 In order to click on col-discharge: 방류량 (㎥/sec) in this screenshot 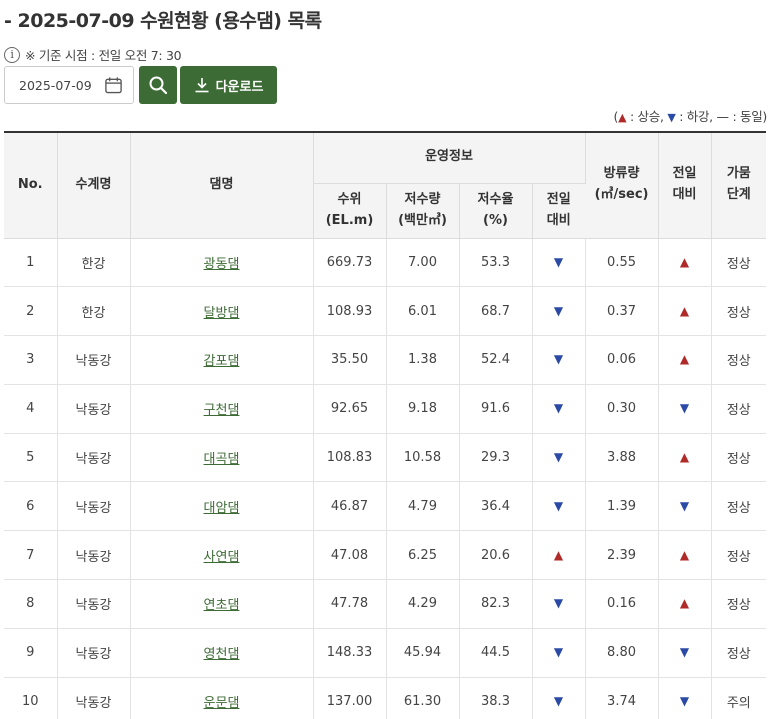, I will do `click(622, 185)`.